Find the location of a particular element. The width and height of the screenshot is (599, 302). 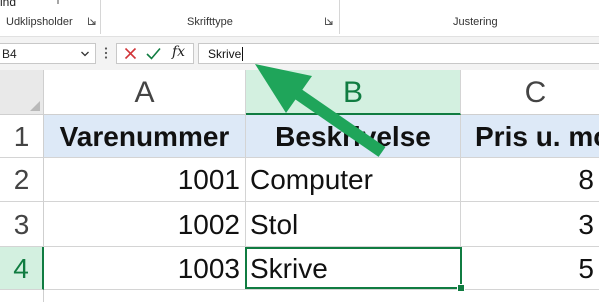

checkmark-enter-icon is located at coordinates (153, 53).